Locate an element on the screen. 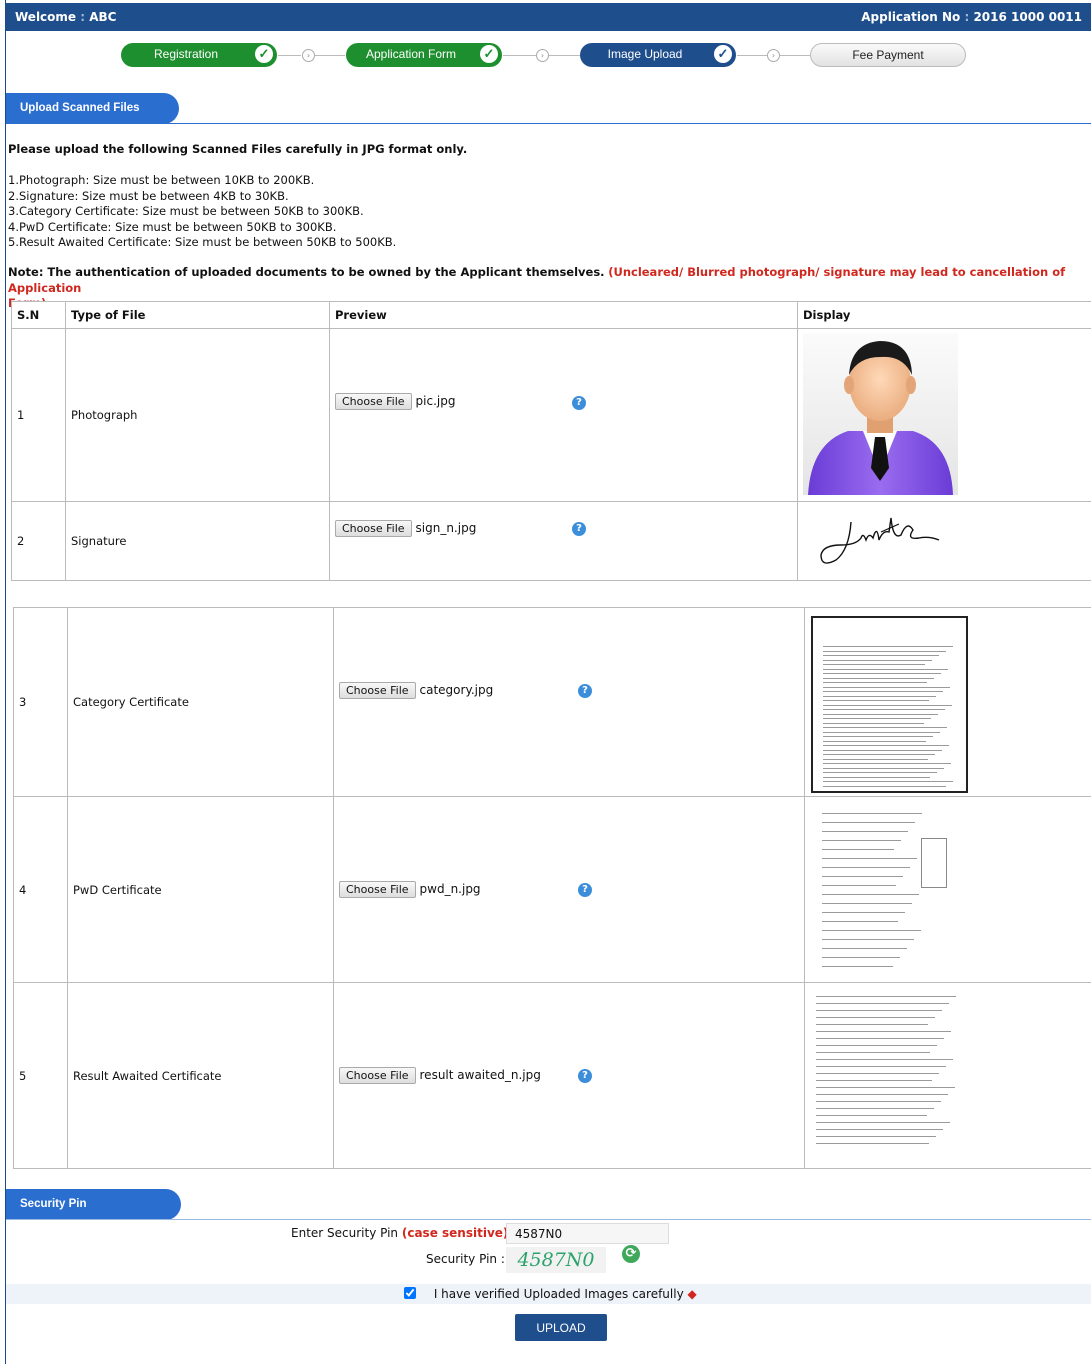  verify-checkbox is located at coordinates (410, 1293).